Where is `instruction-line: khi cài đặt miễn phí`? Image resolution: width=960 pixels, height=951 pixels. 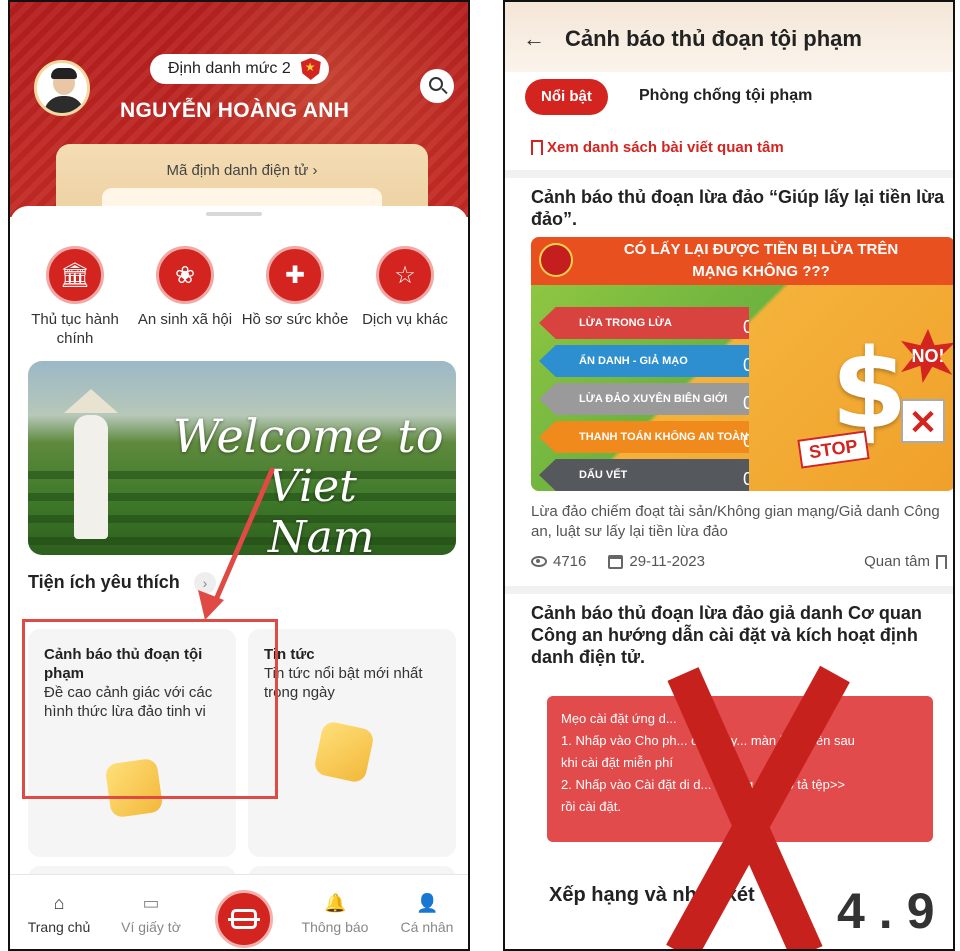
instruction-line: khi cài đặt miễn phí is located at coordinates (617, 762).